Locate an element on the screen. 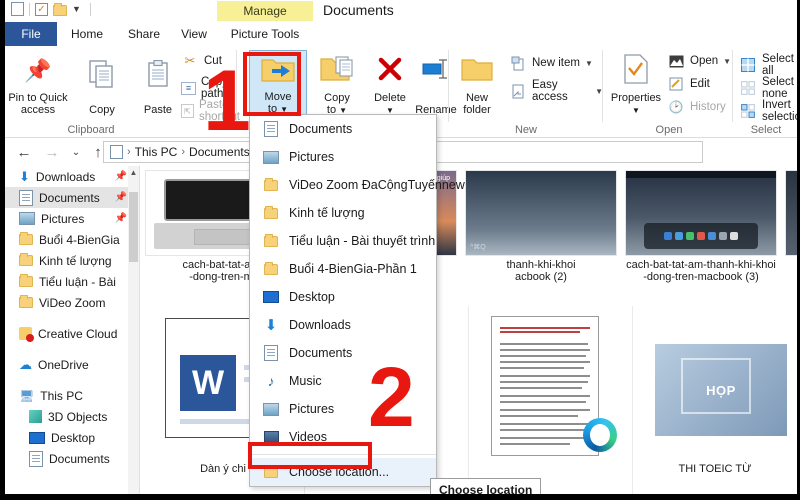 Image resolution: width=800 pixels, height=500 pixels. new-folder-icon is located at coordinates (60, 9).